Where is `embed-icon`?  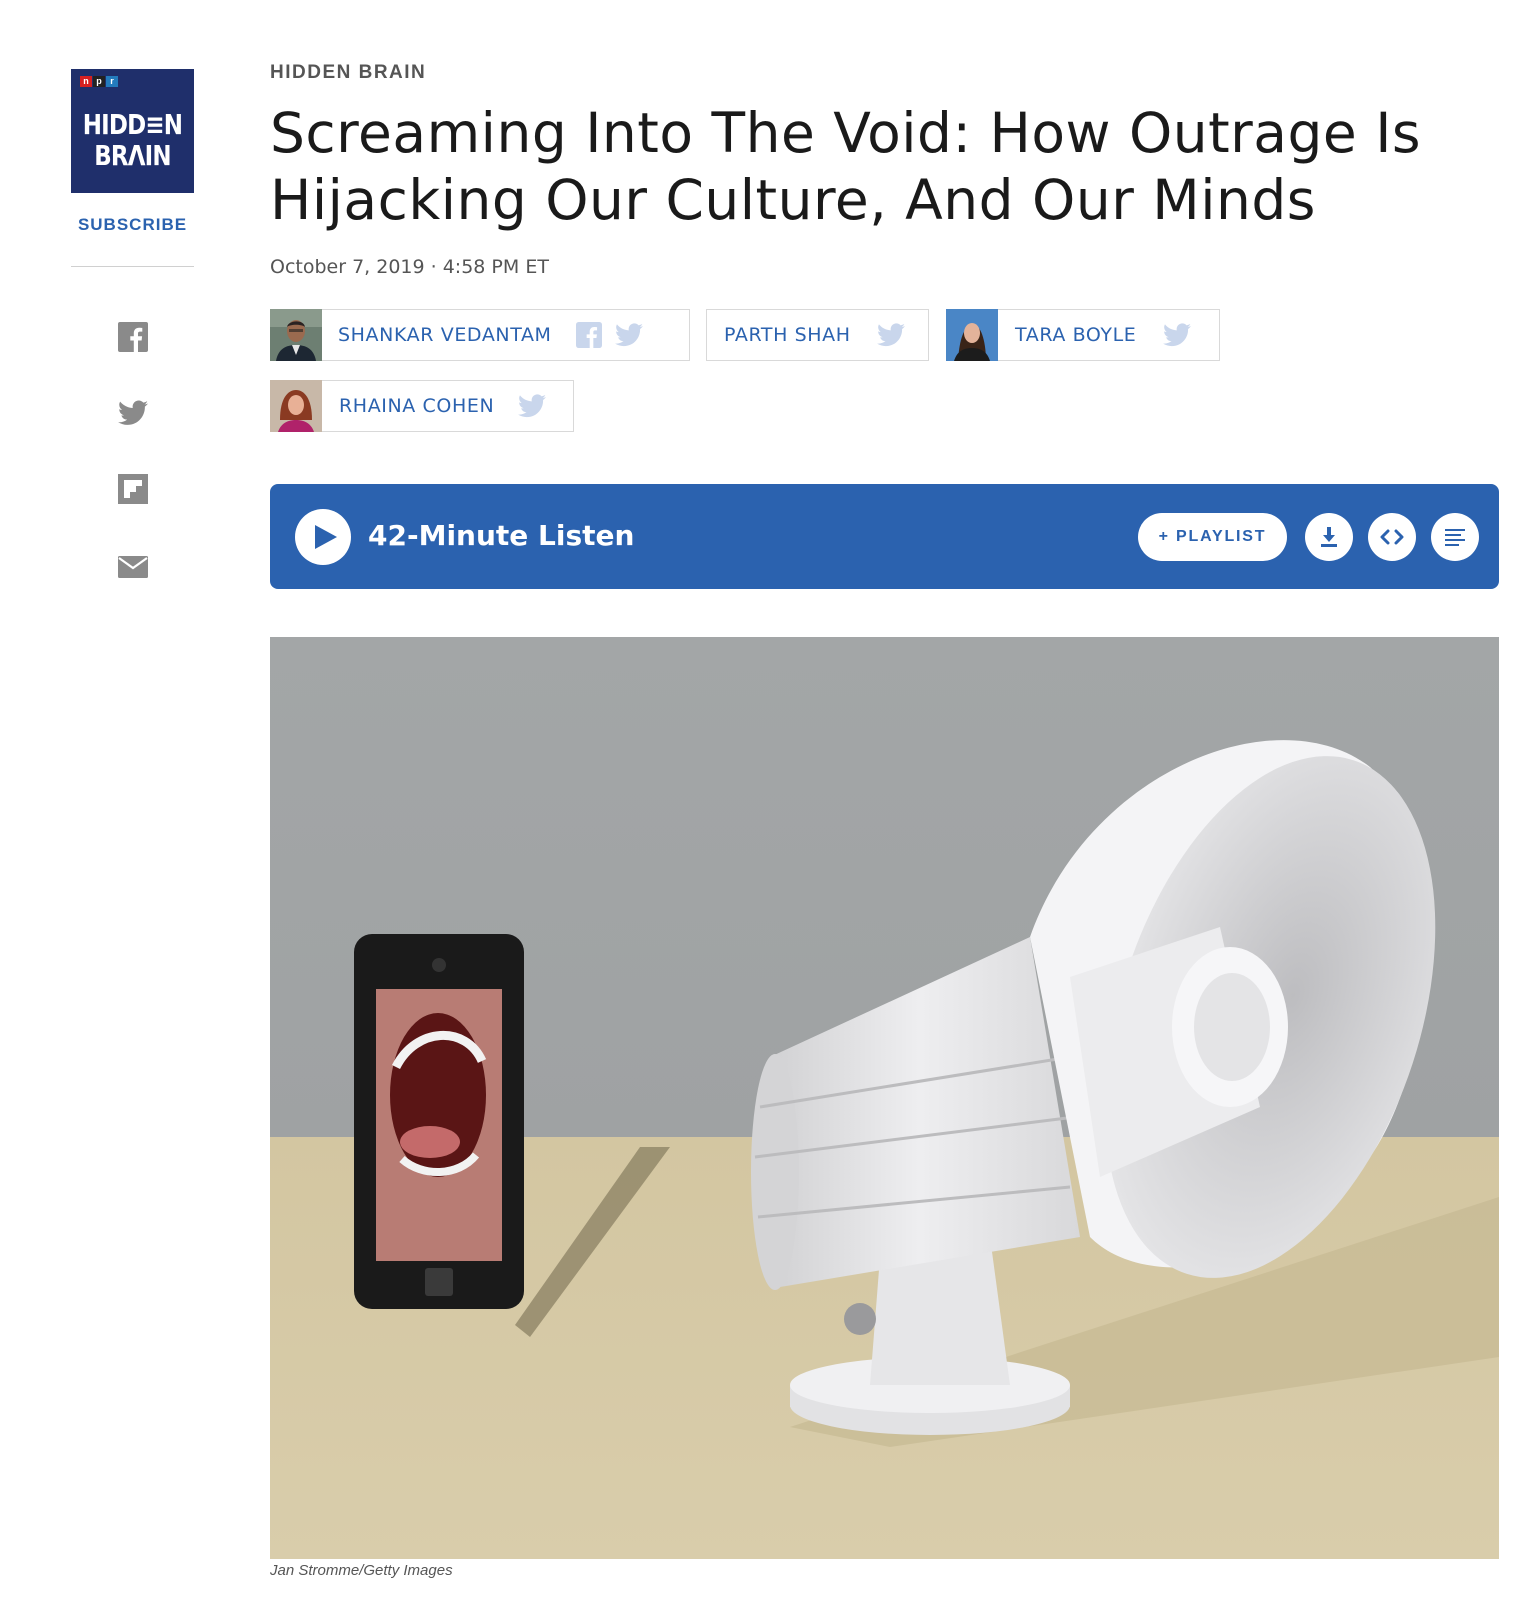
embed-icon is located at coordinates (1392, 537).